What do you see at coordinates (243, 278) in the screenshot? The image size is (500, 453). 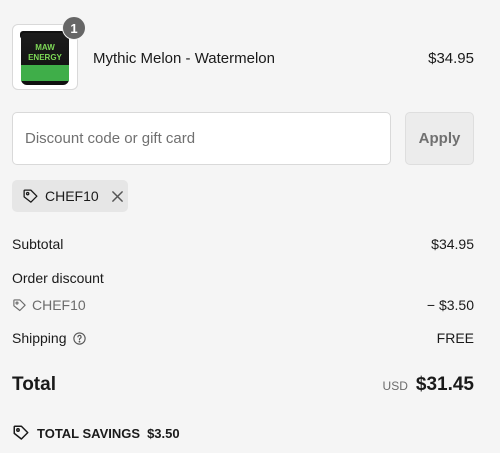 I see `order-discount-row: Order discount` at bounding box center [243, 278].